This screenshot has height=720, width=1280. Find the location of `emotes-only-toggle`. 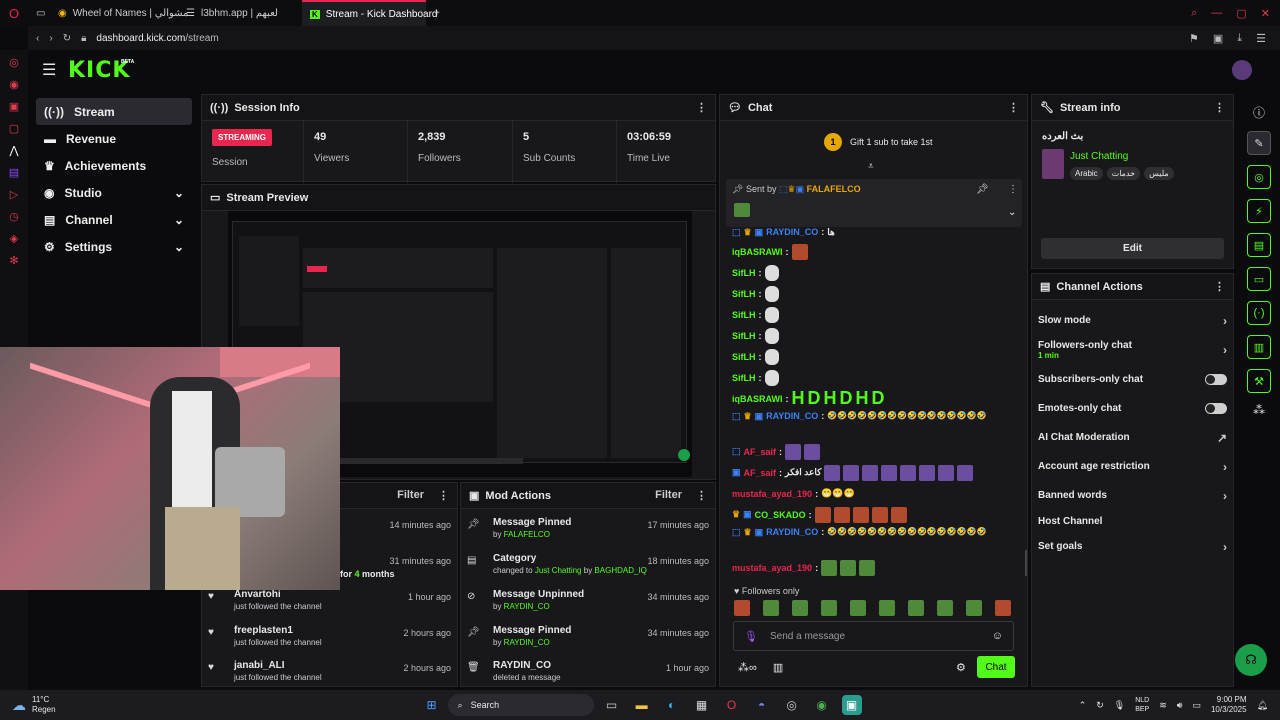

emotes-only-toggle is located at coordinates (1216, 408).